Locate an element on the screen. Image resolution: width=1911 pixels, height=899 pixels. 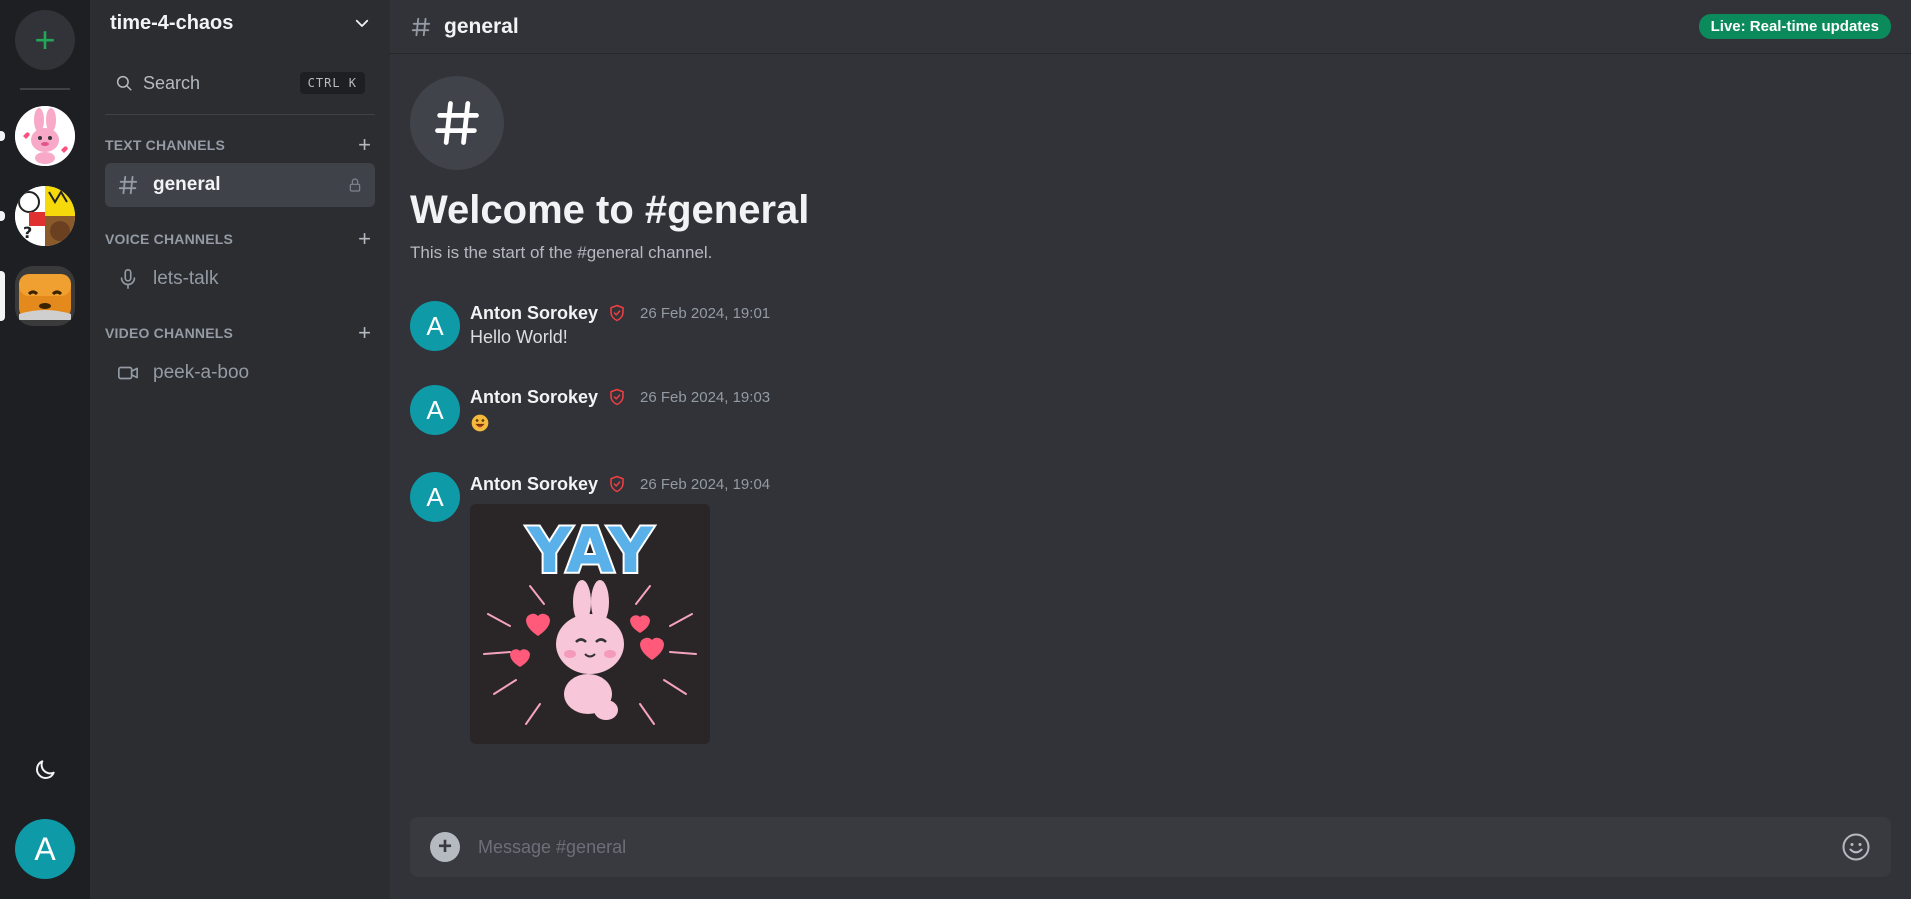
category-voice-channels: VOICE CHANNELS + is located at coordinates (240, 239).